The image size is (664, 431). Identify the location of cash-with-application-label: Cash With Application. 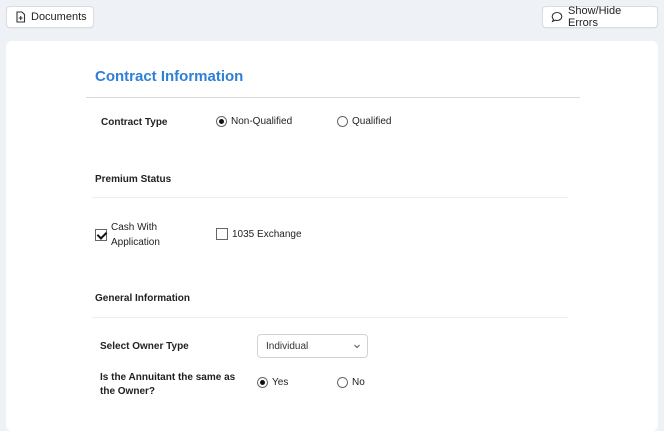
(135, 235).